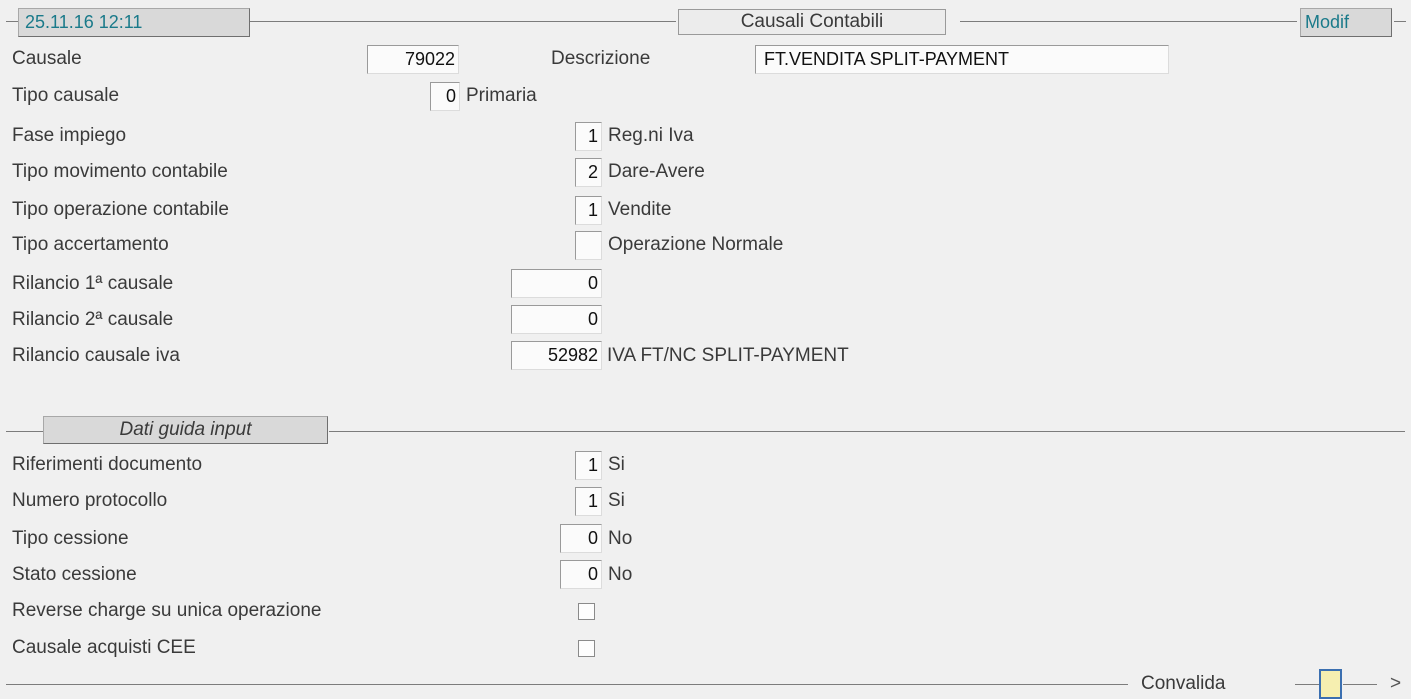 The image size is (1411, 699). I want to click on page-title: Causali Contabili, so click(812, 22).